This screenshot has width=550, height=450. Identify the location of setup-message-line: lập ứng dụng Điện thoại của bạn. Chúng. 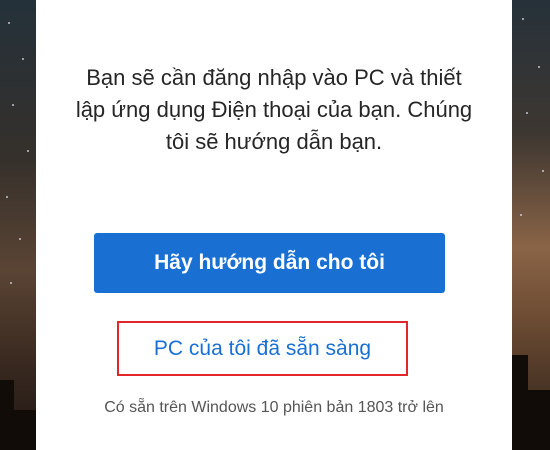
(274, 109).